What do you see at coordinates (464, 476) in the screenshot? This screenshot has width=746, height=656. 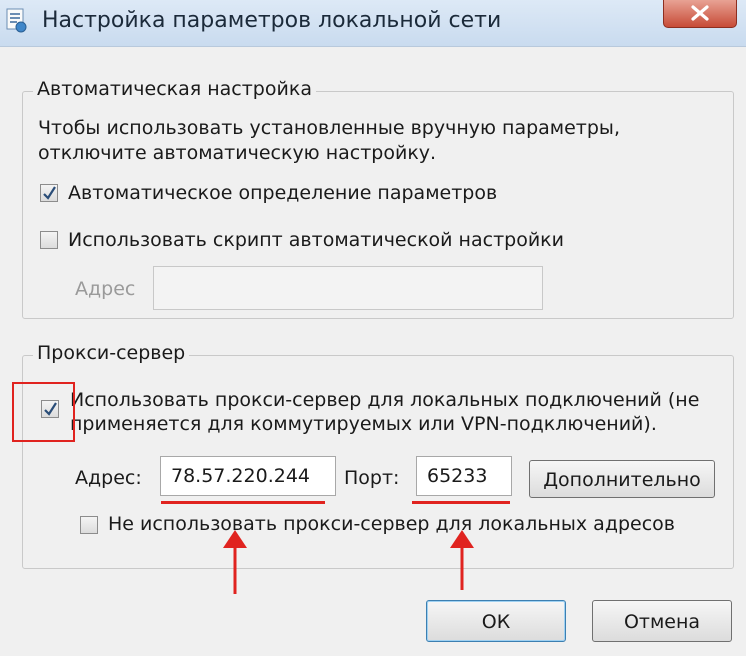 I see `proxy-port-field: 65233` at bounding box center [464, 476].